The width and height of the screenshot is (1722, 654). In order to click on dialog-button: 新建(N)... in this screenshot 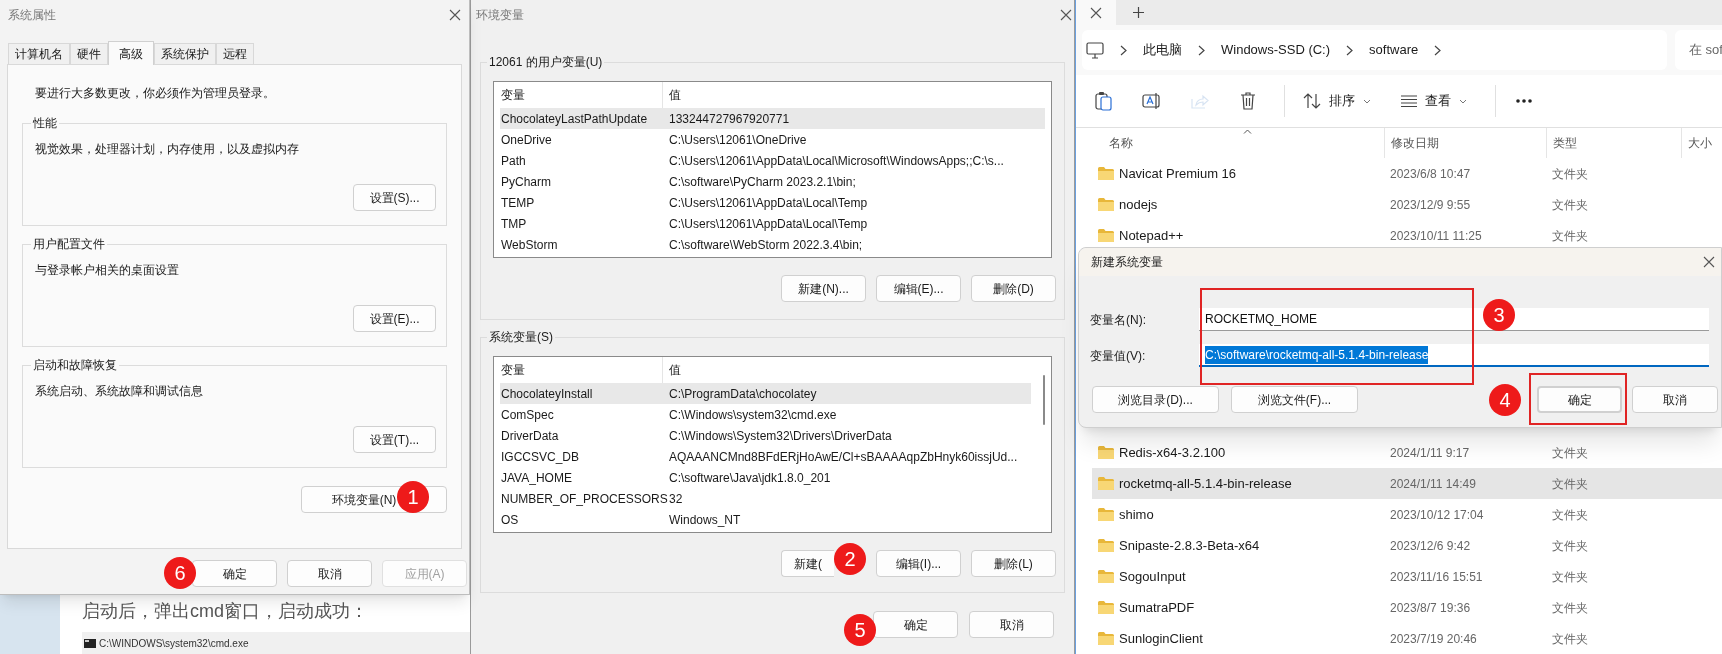, I will do `click(823, 288)`.